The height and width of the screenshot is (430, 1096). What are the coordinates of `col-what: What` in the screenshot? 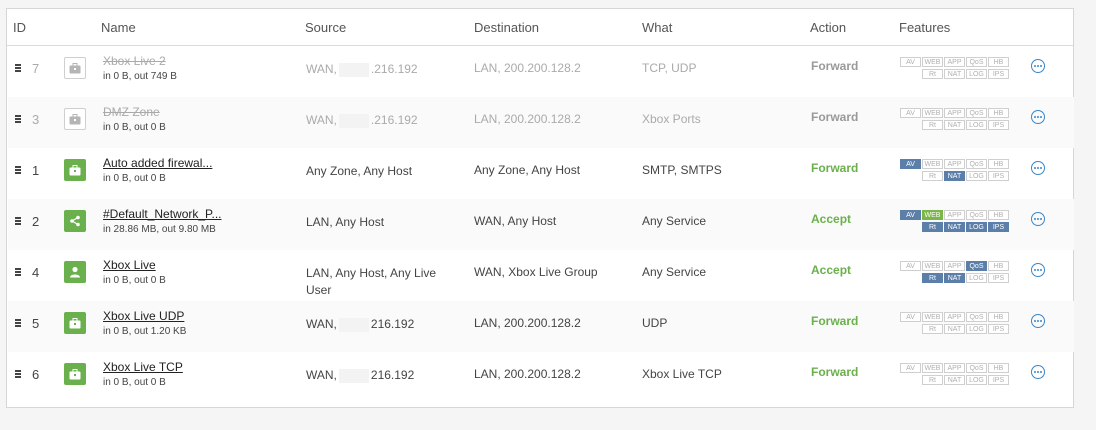 It's located at (657, 27).